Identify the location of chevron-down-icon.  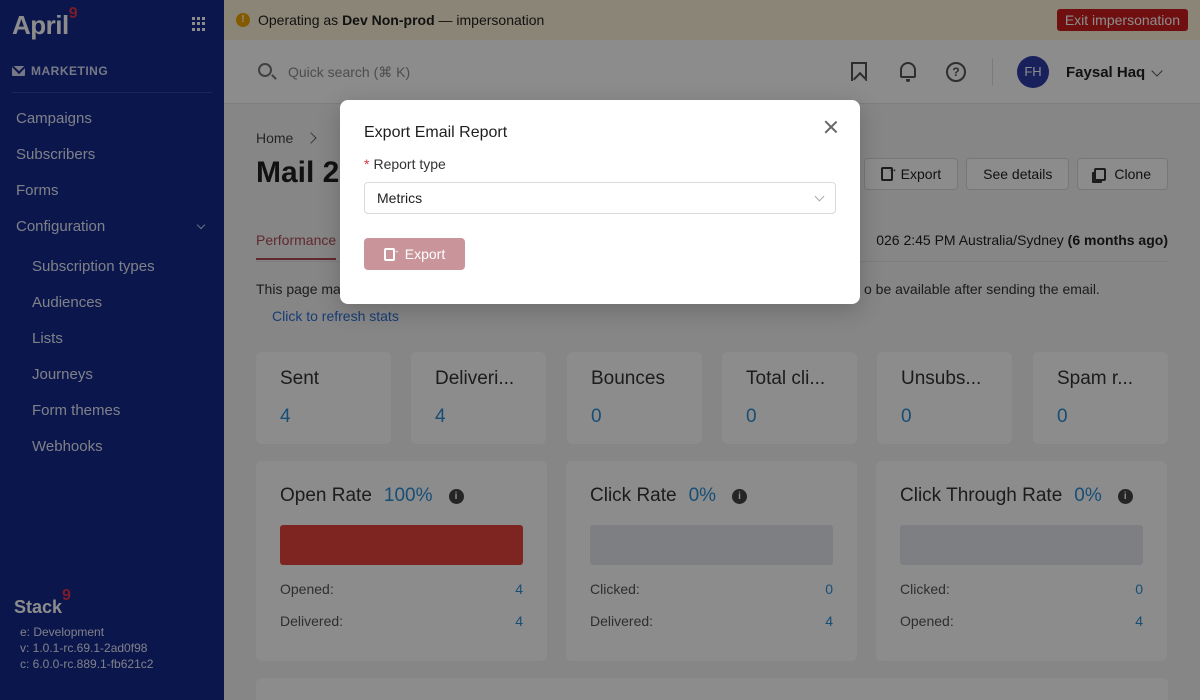
(819, 196).